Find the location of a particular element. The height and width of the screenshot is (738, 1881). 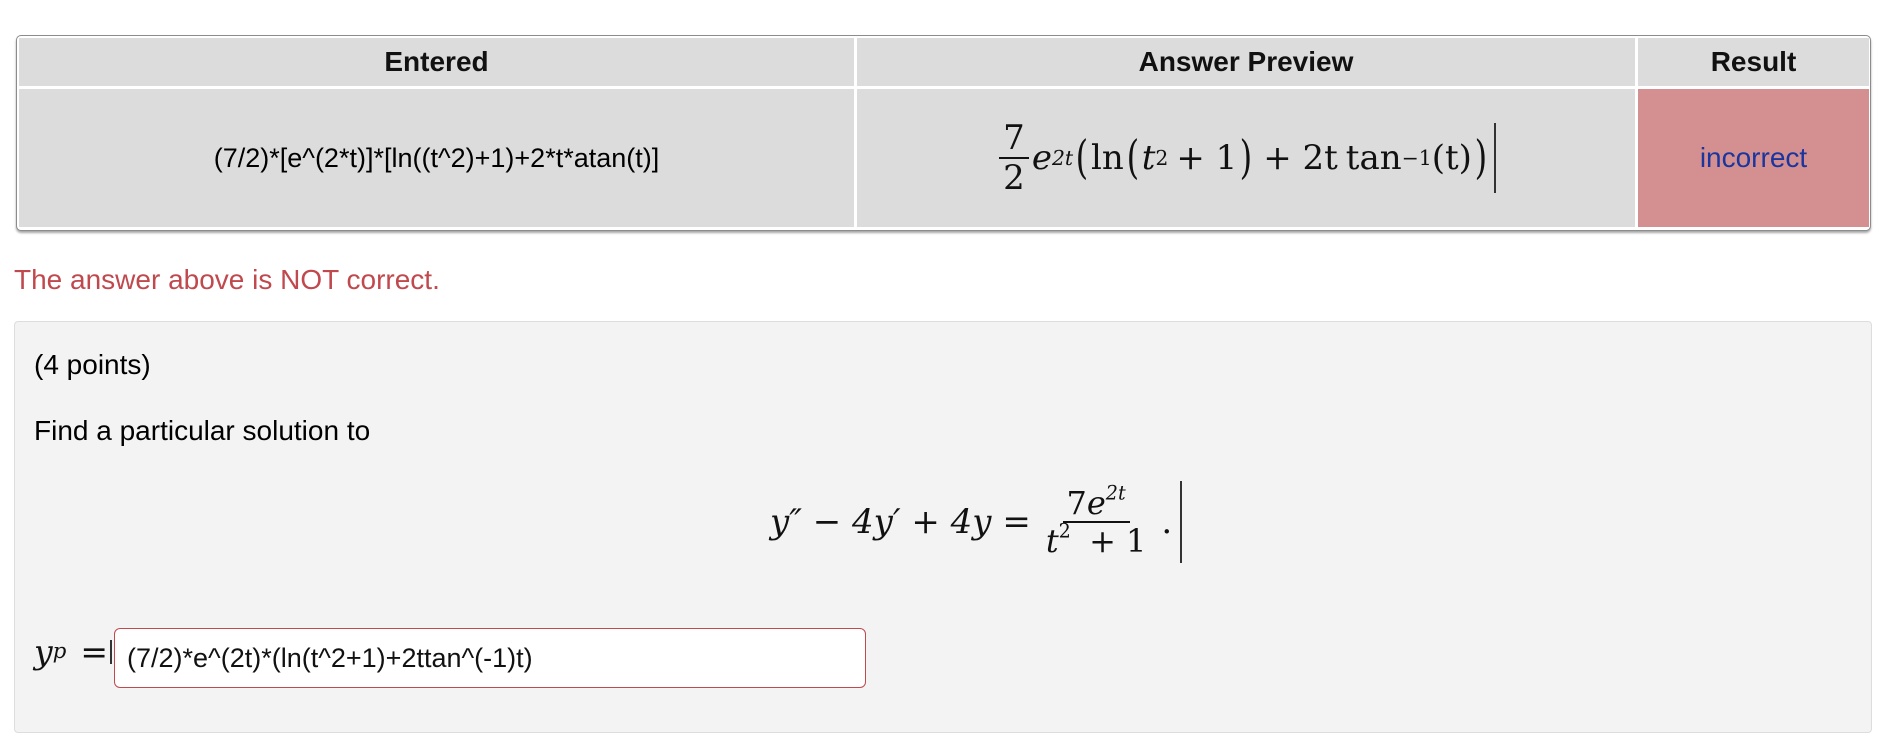

equation-math: y″ − 4y′ + 4y = 7e2t t2 + 1 . is located at coordinates (976, 522).